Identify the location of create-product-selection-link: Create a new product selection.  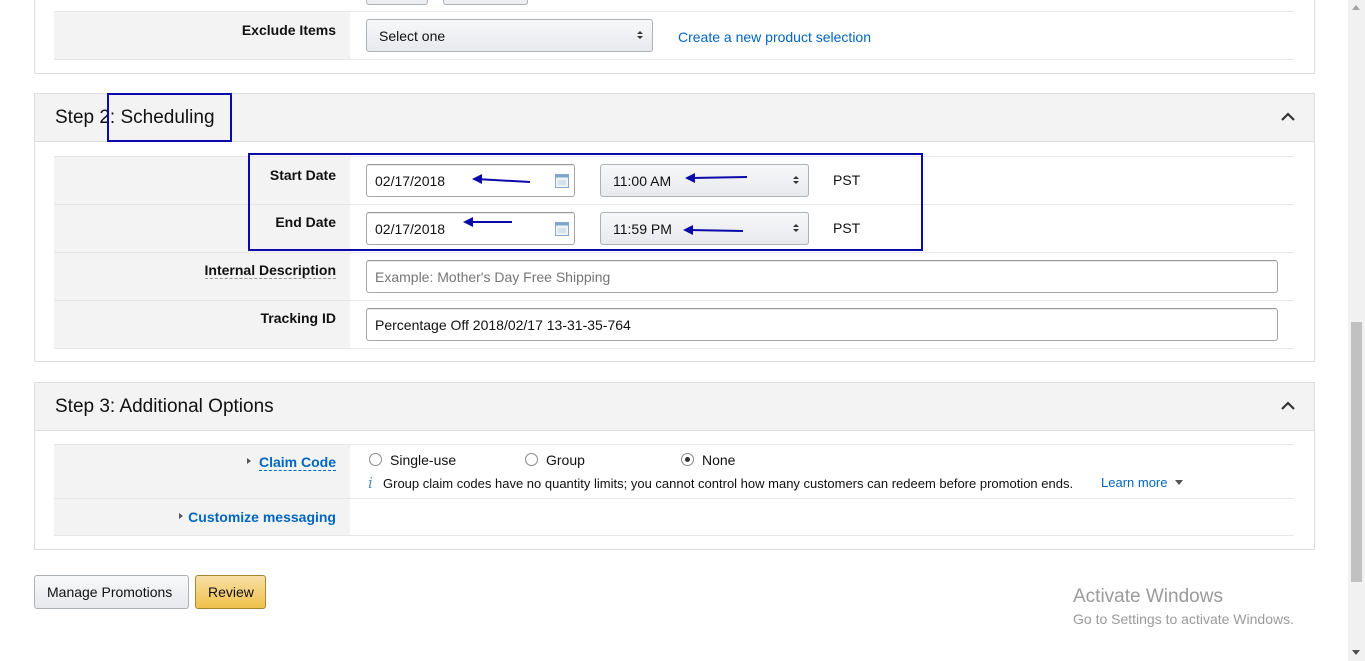
(774, 37).